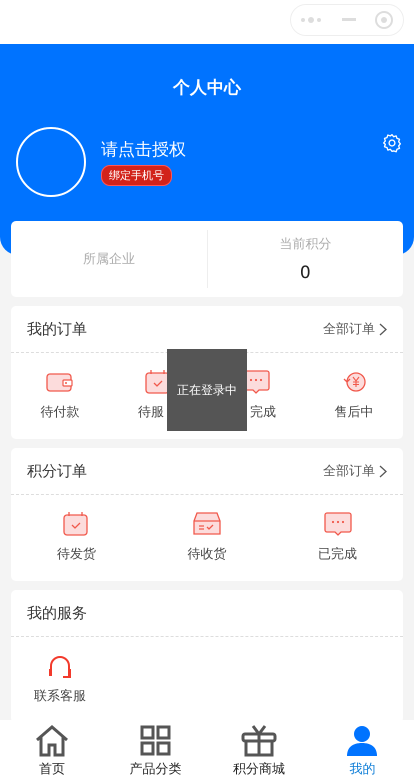 Image resolution: width=414 pixels, height=780 pixels. What do you see at coordinates (349, 20) in the screenshot?
I see `minimize-icon` at bounding box center [349, 20].